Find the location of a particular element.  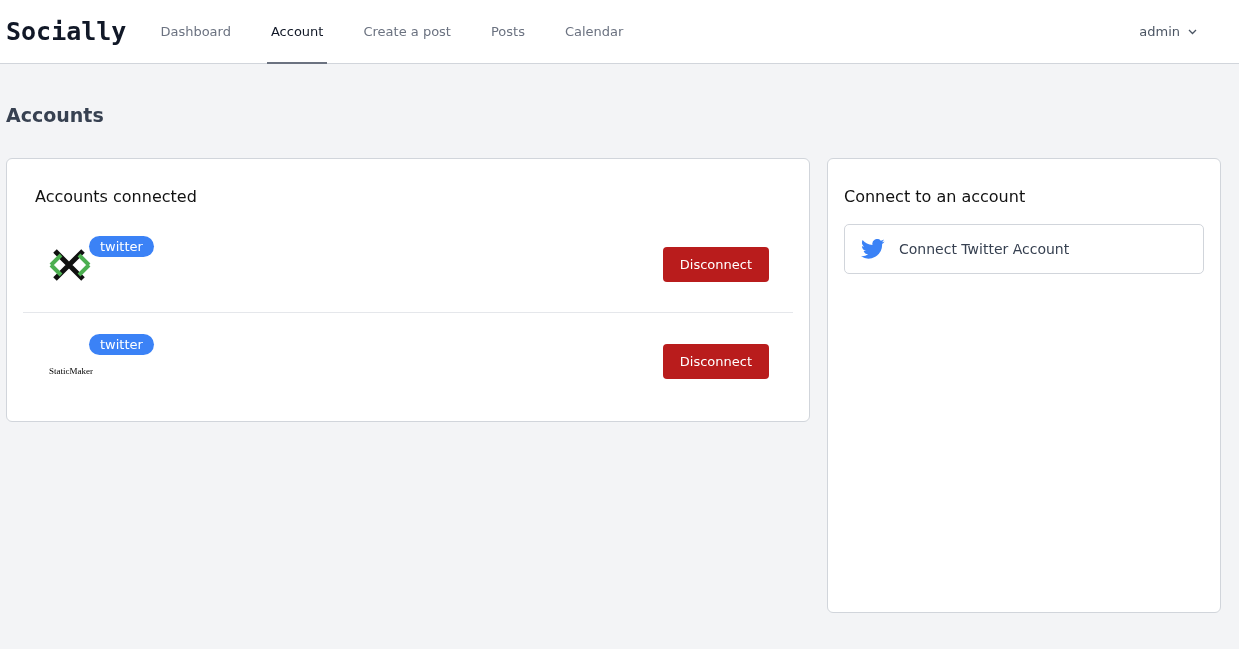

nav-tab: Dashboard is located at coordinates (195, 32).